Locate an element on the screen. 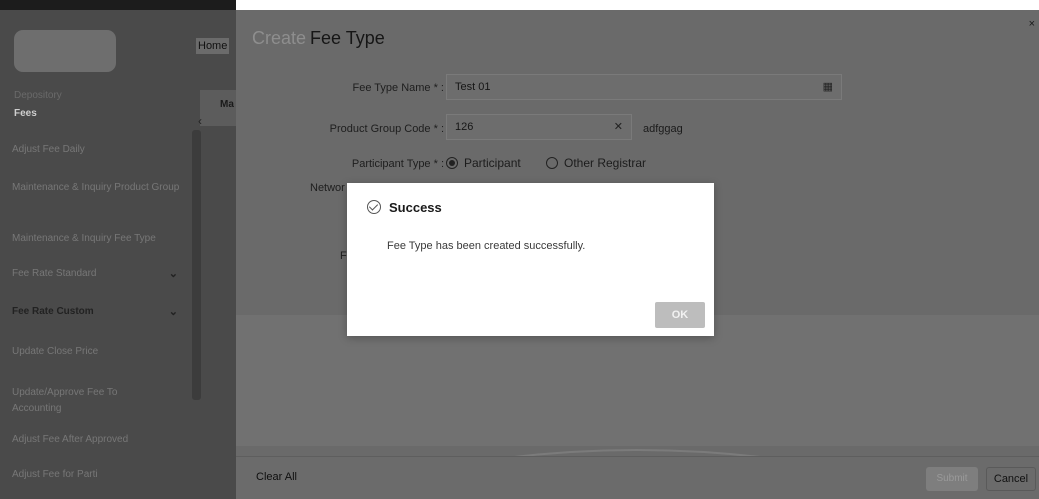  page-title: Create Fee Type is located at coordinates (318, 38).